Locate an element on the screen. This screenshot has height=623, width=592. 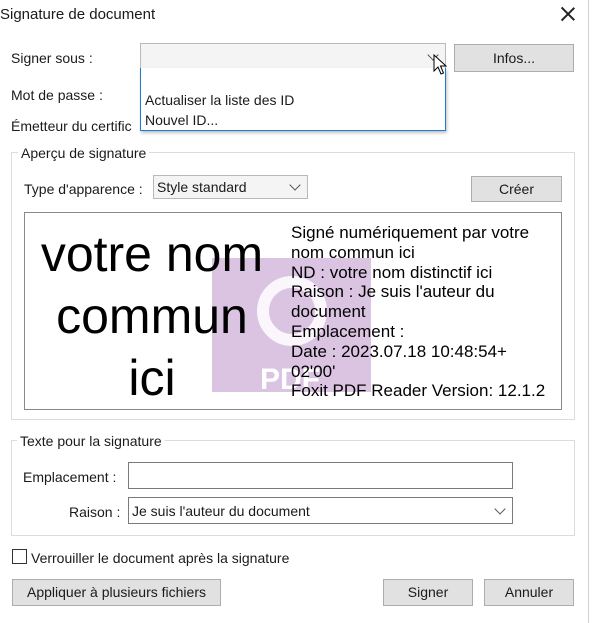
preview-info-line: Signé numériquement par votre is located at coordinates (410, 232).